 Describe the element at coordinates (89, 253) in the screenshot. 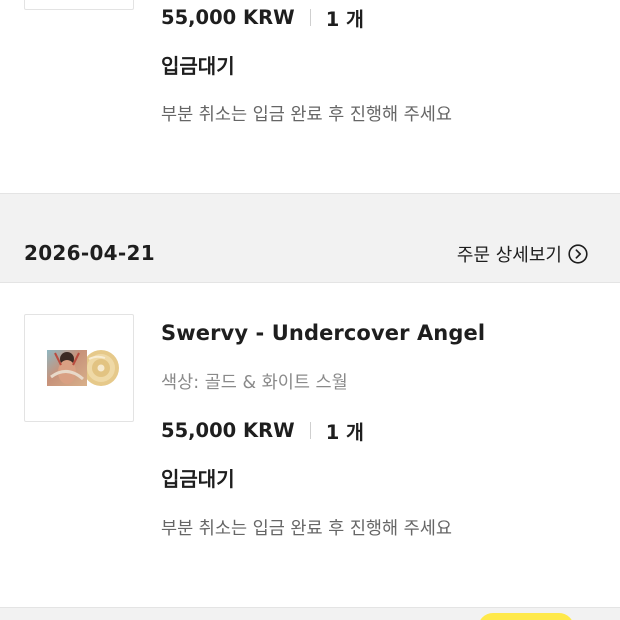

I see `order-date: 2026-04-21` at that location.